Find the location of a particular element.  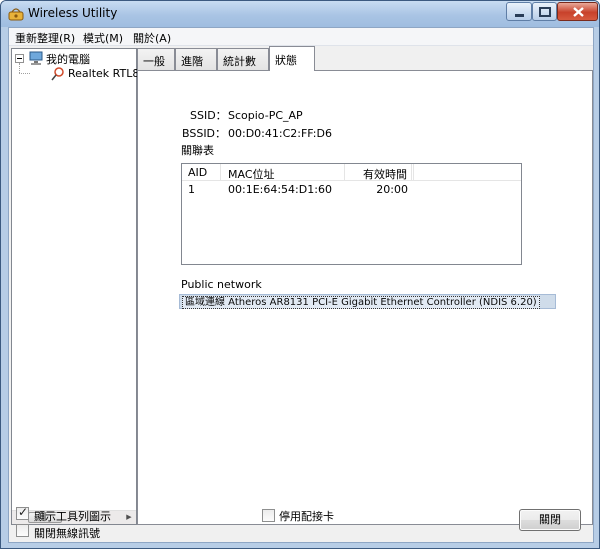

disable-adapter-checkbox is located at coordinates (268, 515).